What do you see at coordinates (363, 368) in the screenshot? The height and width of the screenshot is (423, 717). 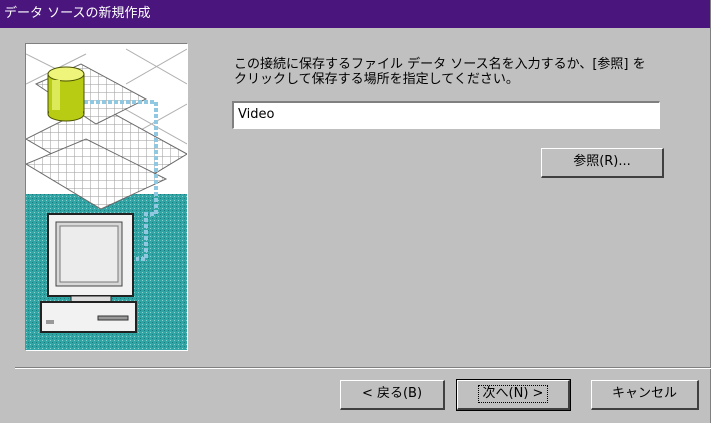 I see `separator-highlight` at bounding box center [363, 368].